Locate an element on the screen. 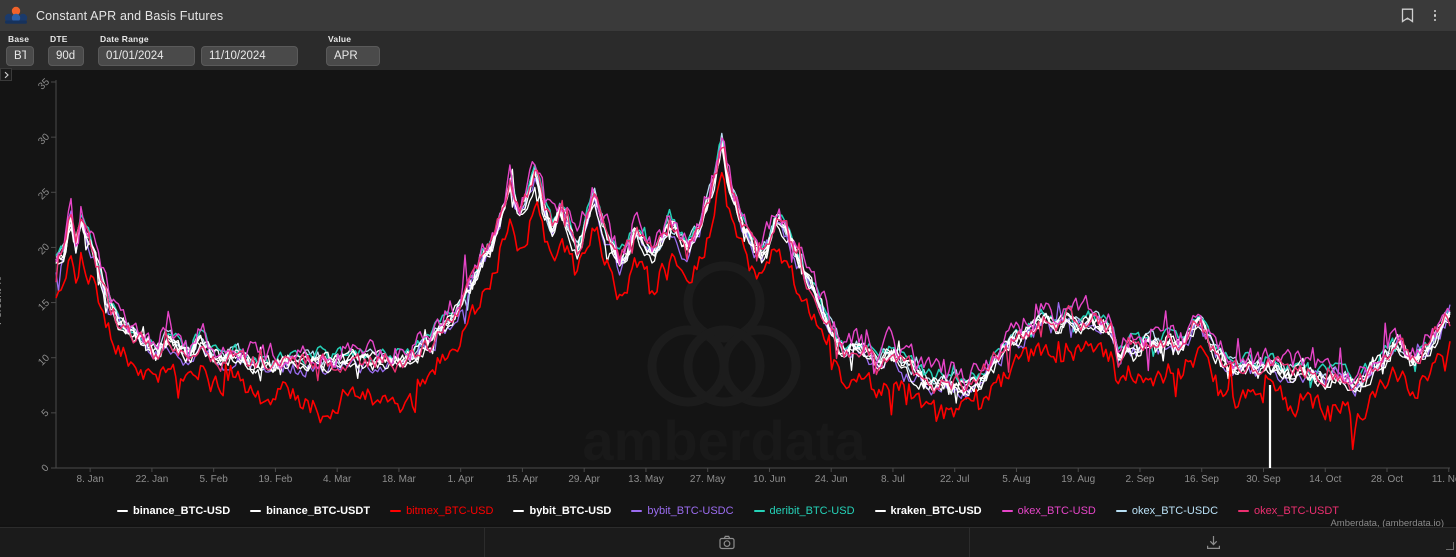 This screenshot has width=1456, height=557. legend-item-bitmex-btc-usd: bitmex_BTC-USD is located at coordinates (441, 511).